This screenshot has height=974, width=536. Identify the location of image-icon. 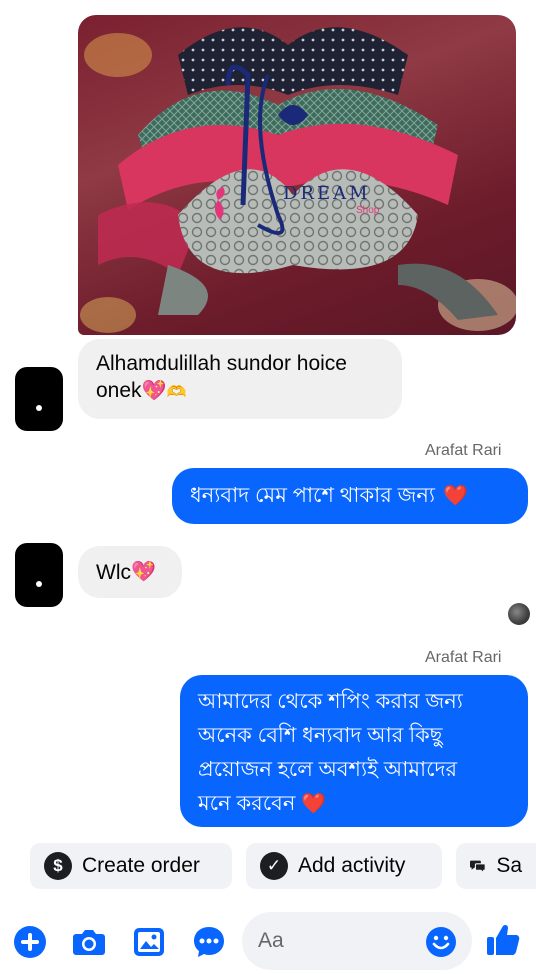
(149, 942).